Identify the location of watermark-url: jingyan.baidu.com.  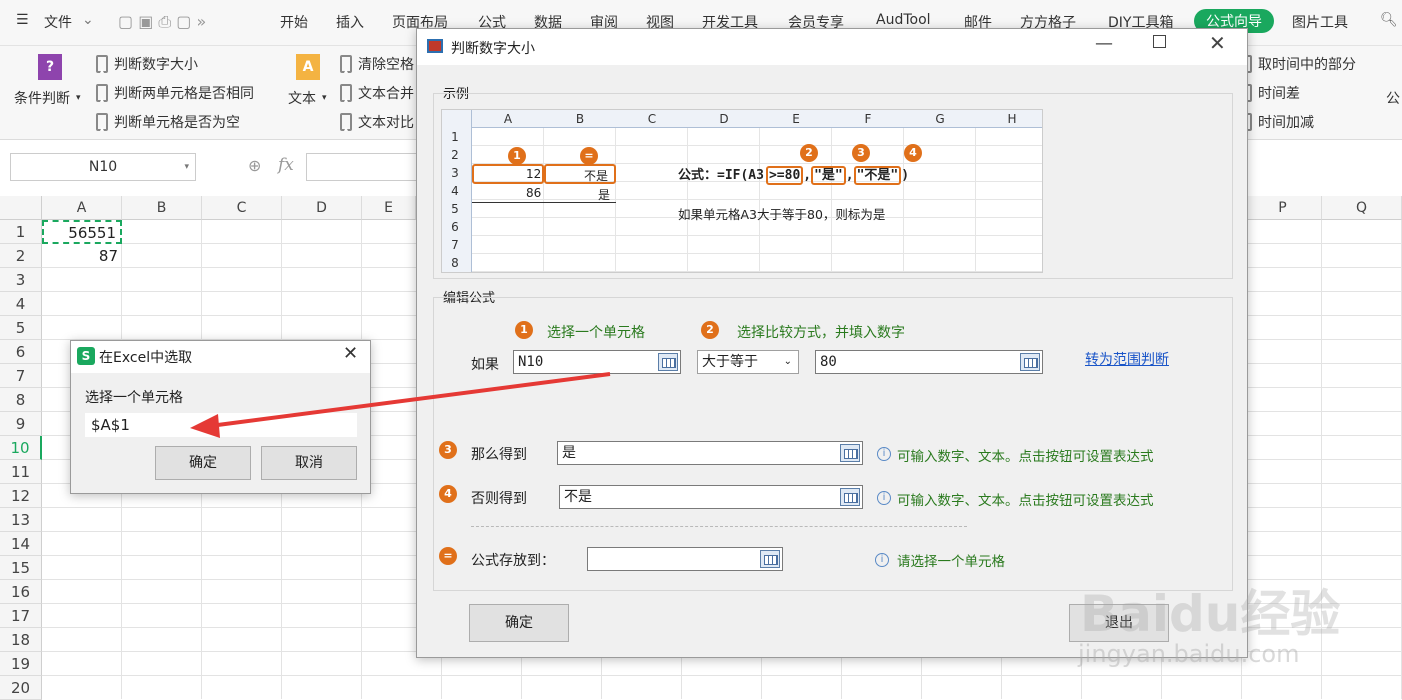
(1189, 654).